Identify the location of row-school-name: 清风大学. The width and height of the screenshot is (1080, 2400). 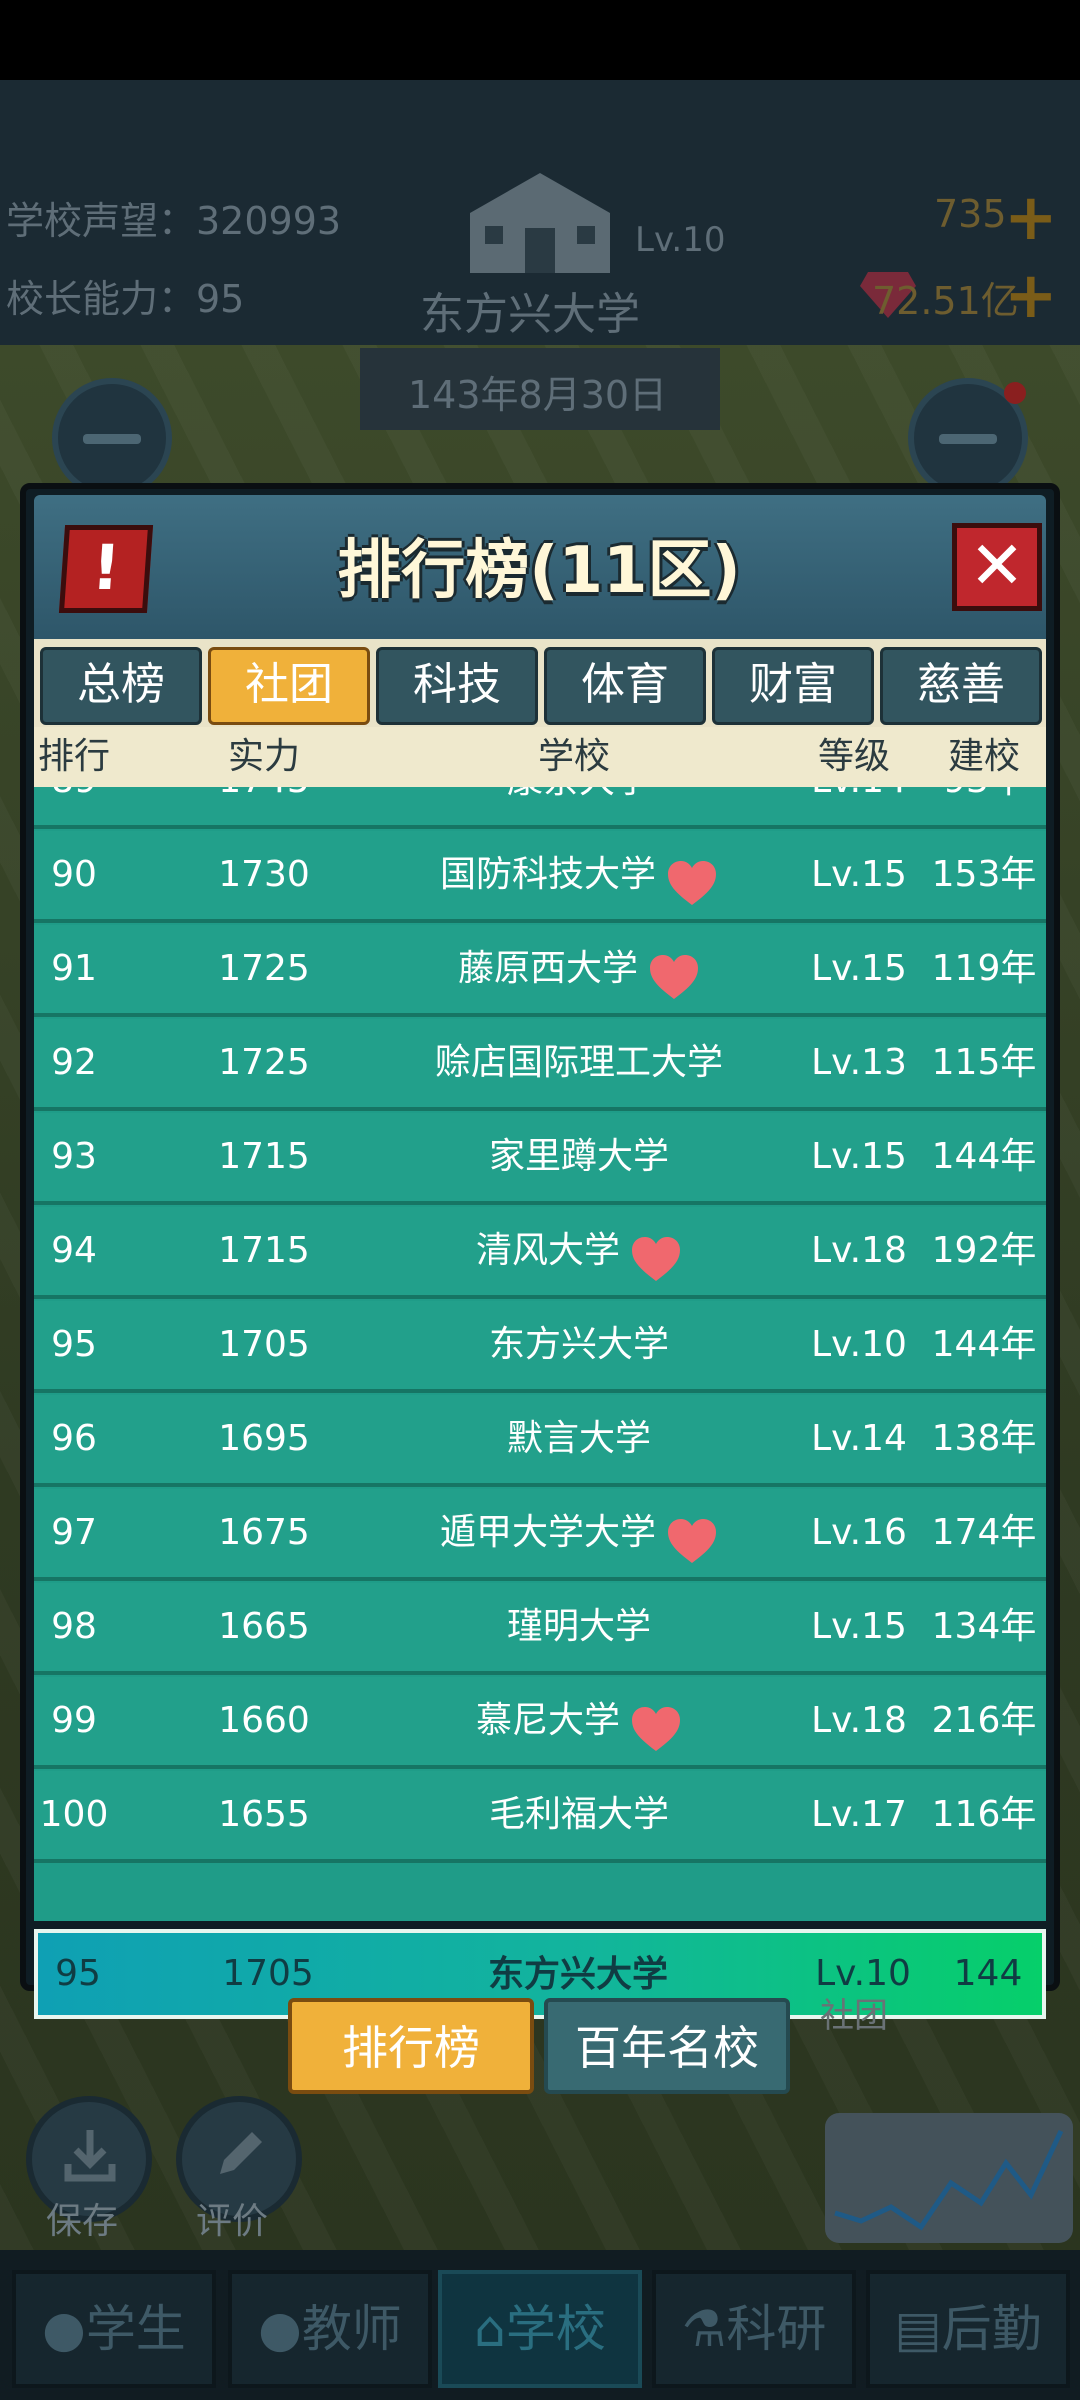
(547, 1250).